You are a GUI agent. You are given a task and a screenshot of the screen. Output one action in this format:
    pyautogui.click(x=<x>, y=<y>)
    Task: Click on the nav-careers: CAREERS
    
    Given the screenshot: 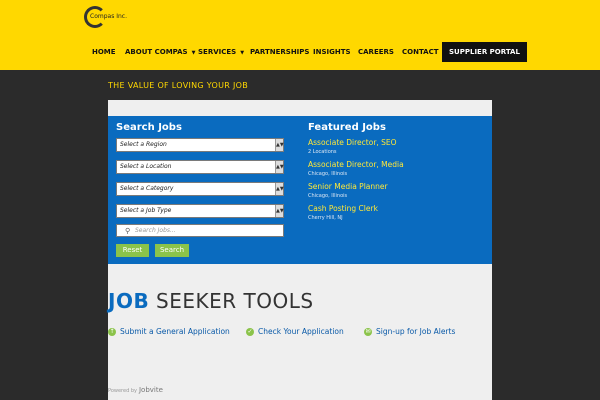 What is the action you would take?
    pyautogui.click(x=376, y=52)
    